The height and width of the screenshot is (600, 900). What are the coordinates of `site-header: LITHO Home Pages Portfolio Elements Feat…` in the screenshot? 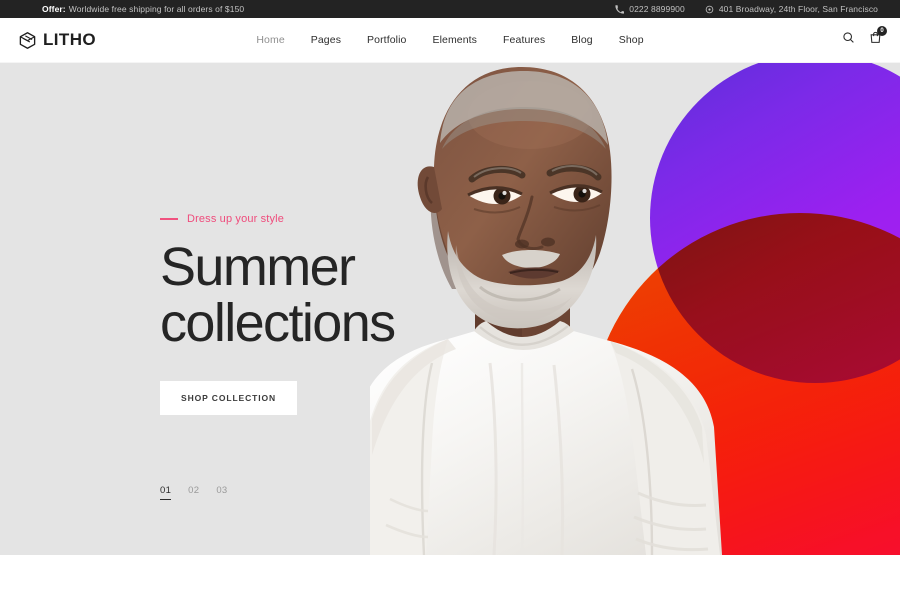 It's located at (450, 40).